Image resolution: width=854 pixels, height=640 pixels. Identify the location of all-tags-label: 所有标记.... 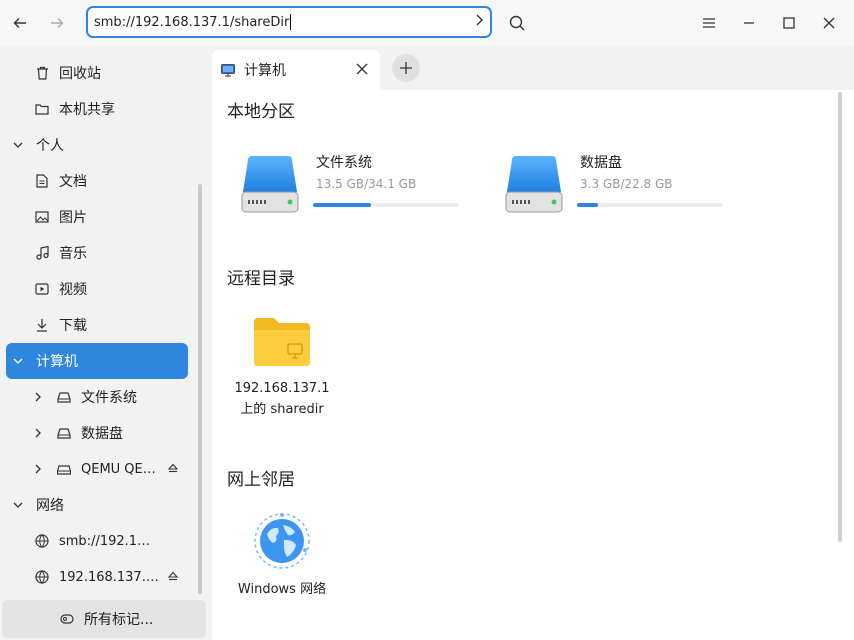
(119, 620).